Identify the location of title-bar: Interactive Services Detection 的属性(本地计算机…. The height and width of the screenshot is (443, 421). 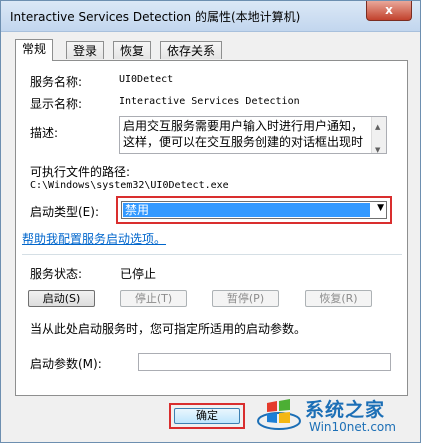
(210, 16).